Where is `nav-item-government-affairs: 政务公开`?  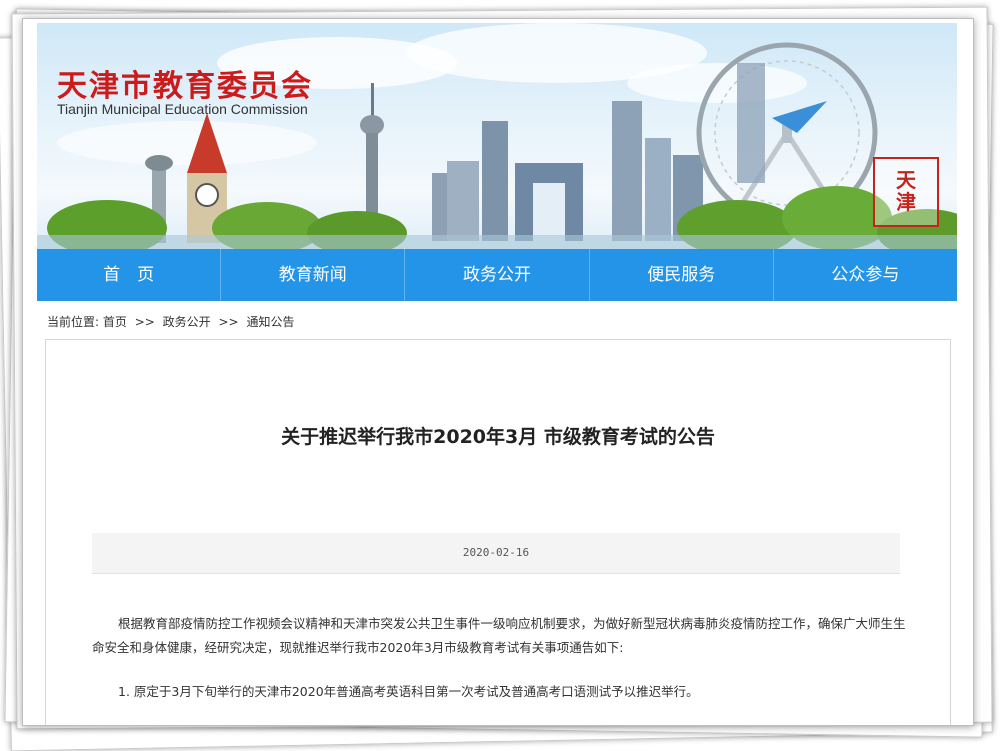
nav-item-government-affairs: 政务公开 is located at coordinates (497, 275).